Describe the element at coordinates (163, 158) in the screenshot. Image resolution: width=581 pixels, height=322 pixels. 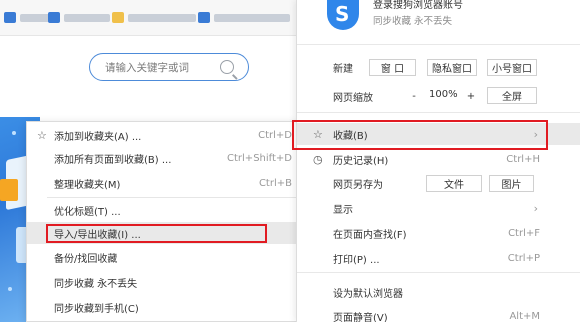
I see `menu-item-add-all-pages: 添加所有页面到收藏(B) ... Ctrl+Shift+D` at that location.